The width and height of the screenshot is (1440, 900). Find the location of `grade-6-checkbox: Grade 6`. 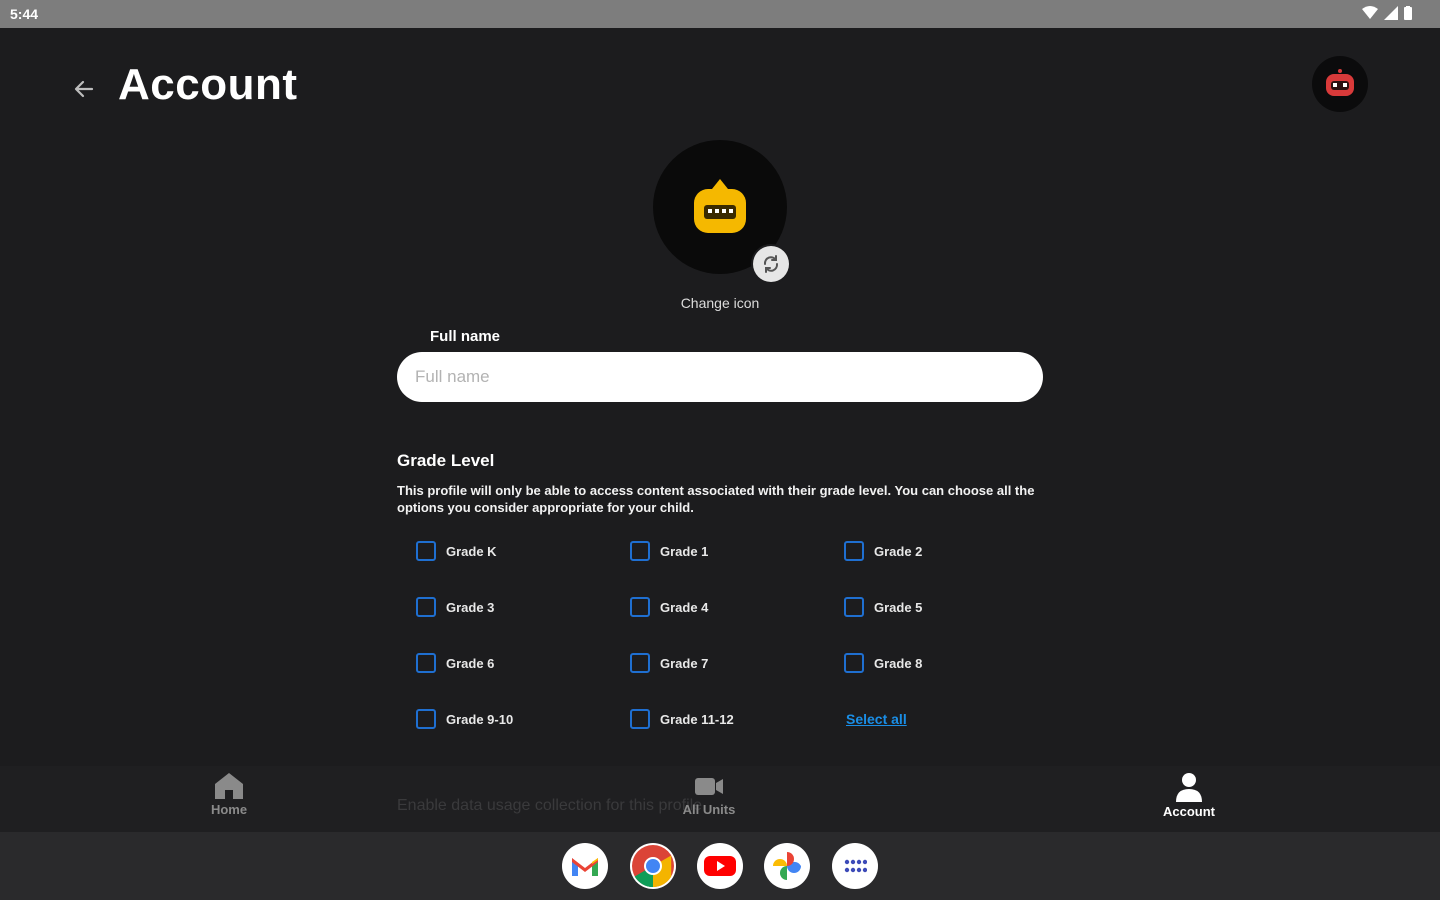

grade-6-checkbox: Grade 6 is located at coordinates (455, 663).